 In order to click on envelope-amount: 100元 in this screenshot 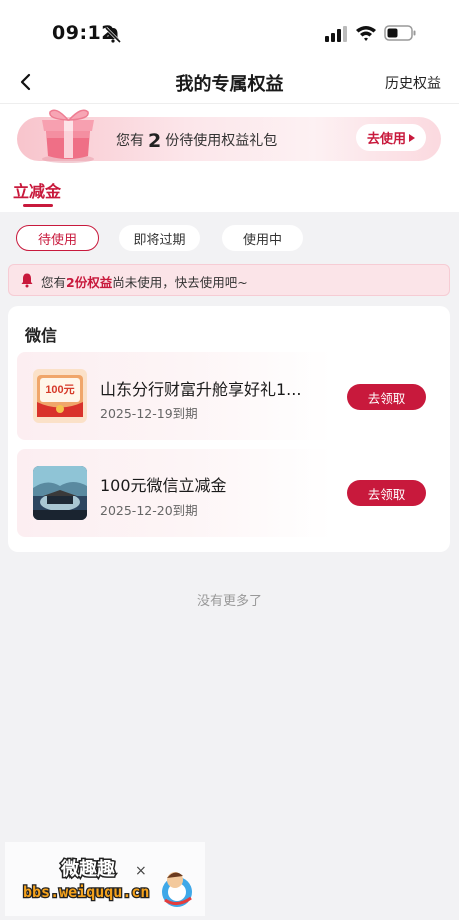, I will do `click(59, 389)`.